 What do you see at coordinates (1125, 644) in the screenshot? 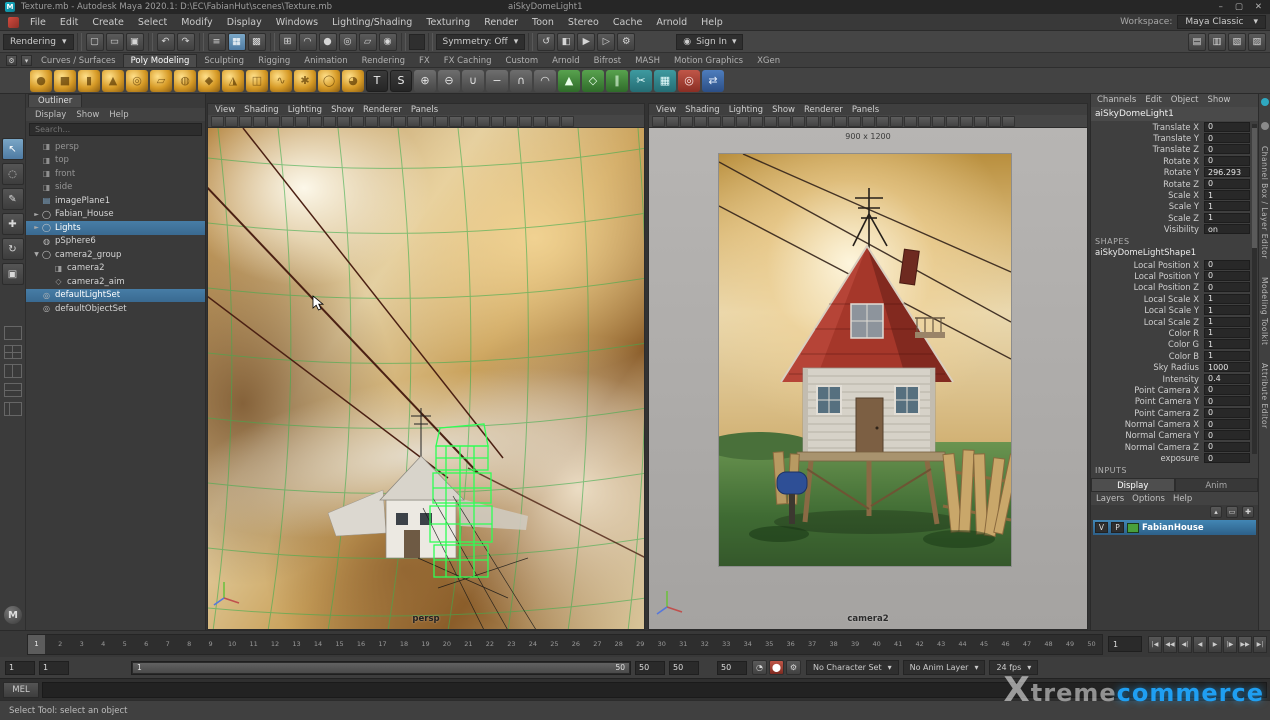
I see `current-frame-field: 1` at bounding box center [1125, 644].